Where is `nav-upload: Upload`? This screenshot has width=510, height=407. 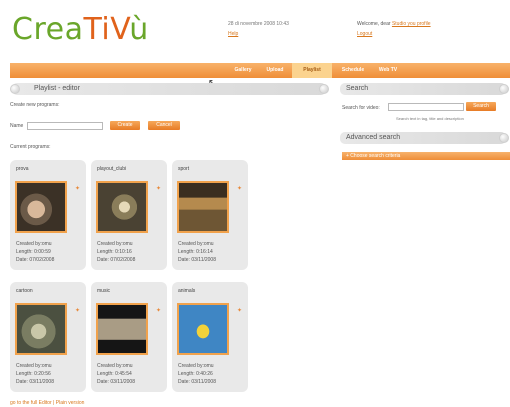 nav-upload: Upload is located at coordinates (275, 70).